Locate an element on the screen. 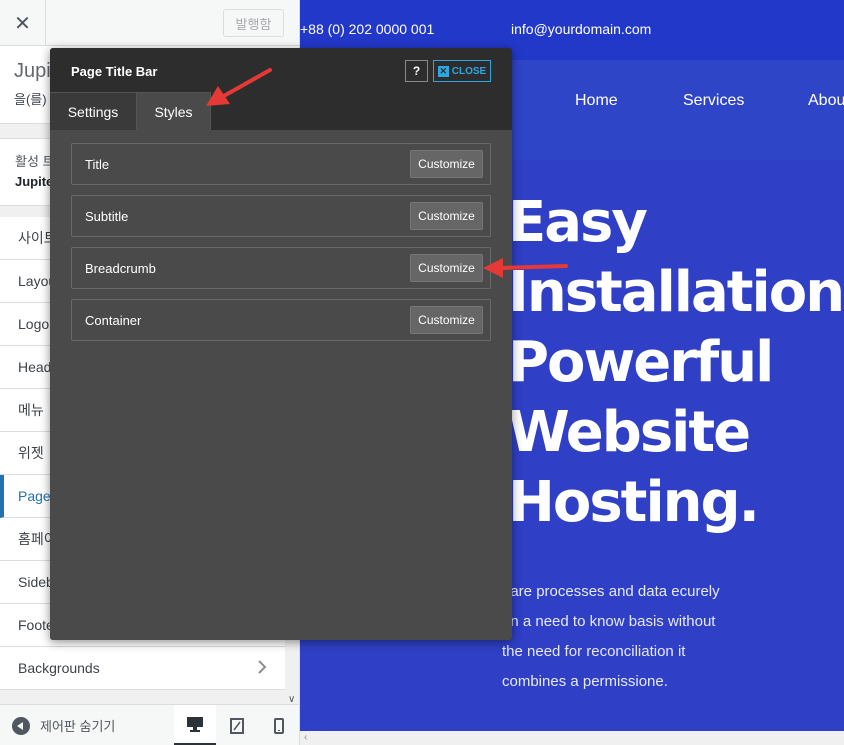  style-row-label: Breadcrumb is located at coordinates (120, 268).